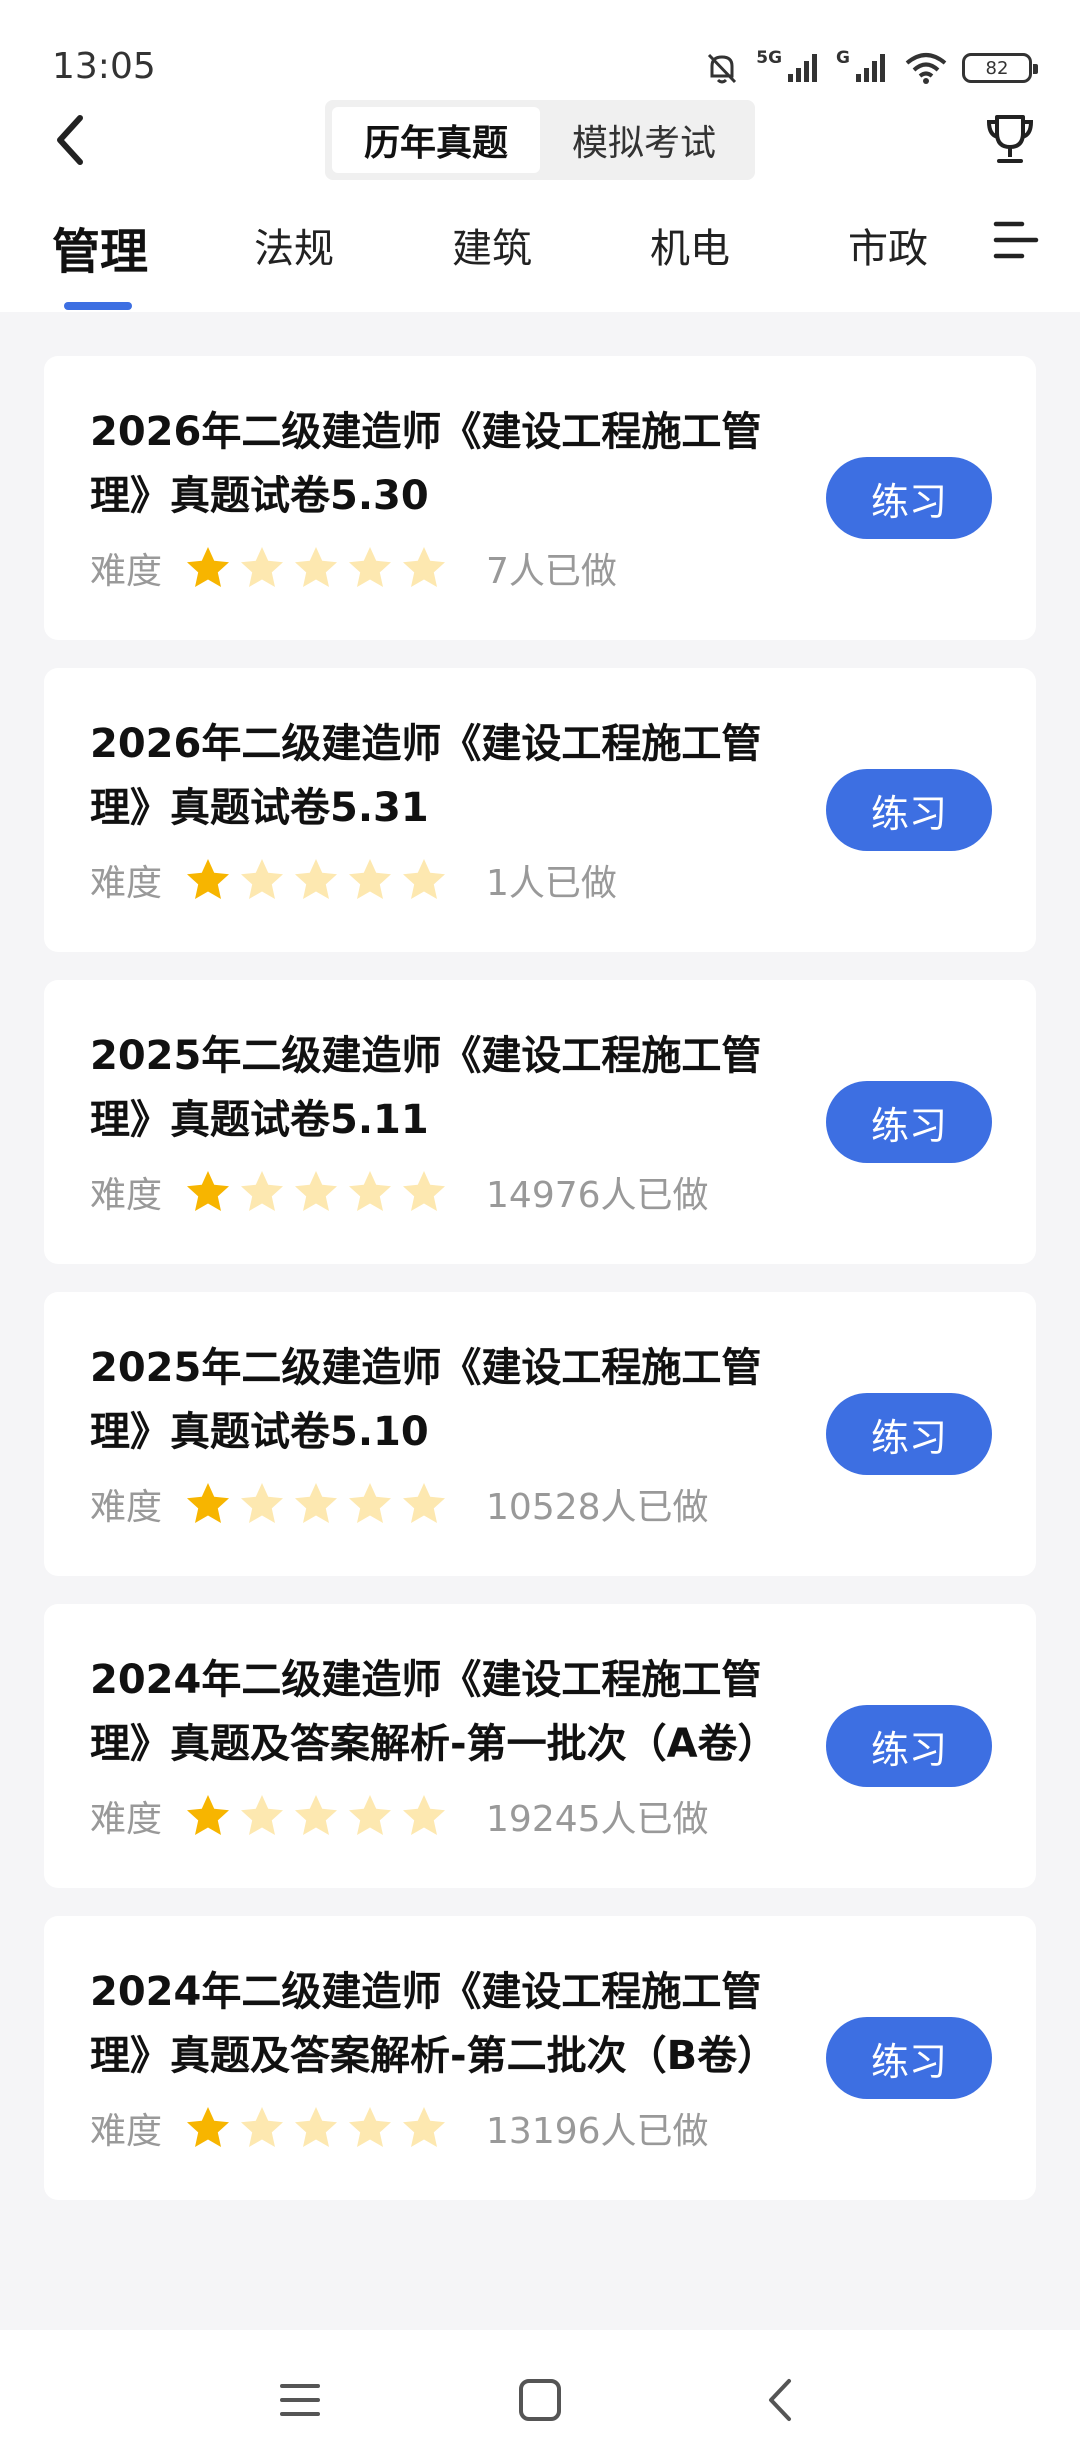 Image resolution: width=1080 pixels, height=2460 pixels. Describe the element at coordinates (597, 1819) in the screenshot. I see `done-count: 19245人已做` at that location.